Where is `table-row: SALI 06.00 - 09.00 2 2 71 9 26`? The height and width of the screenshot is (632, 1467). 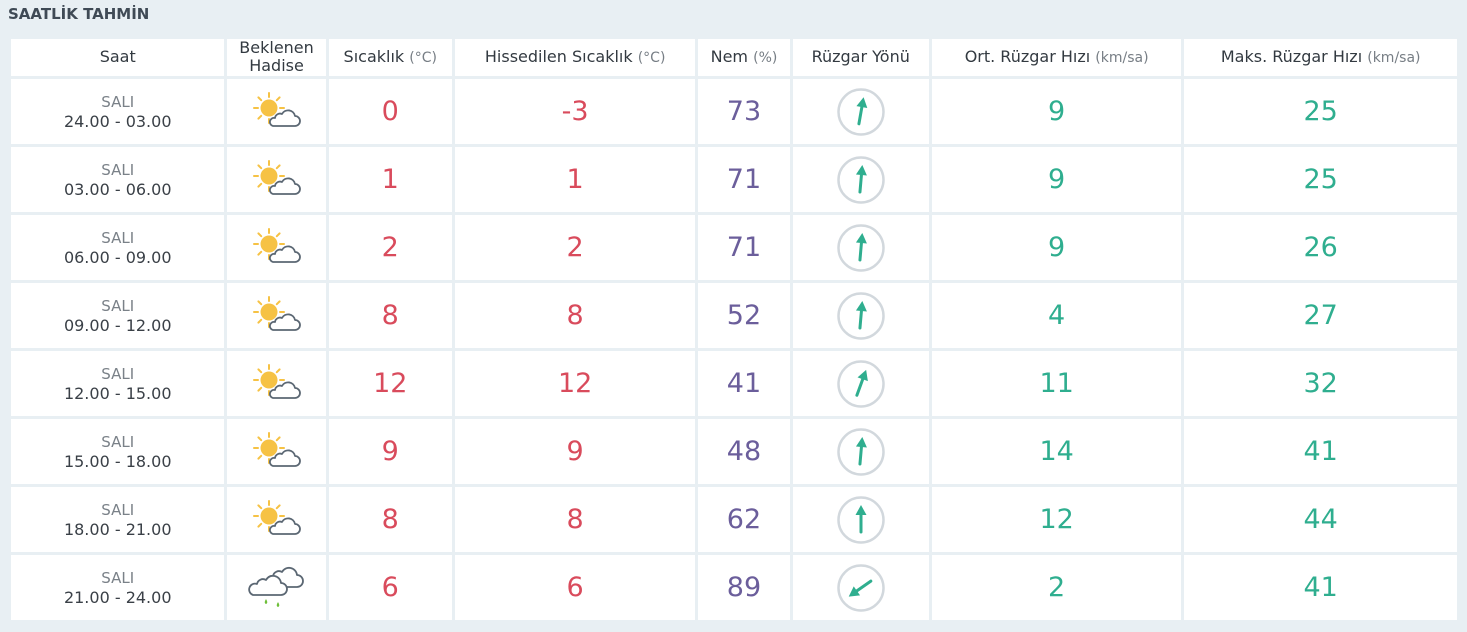 table-row: SALI 06.00 - 09.00 2 2 71 9 26 is located at coordinates (734, 247).